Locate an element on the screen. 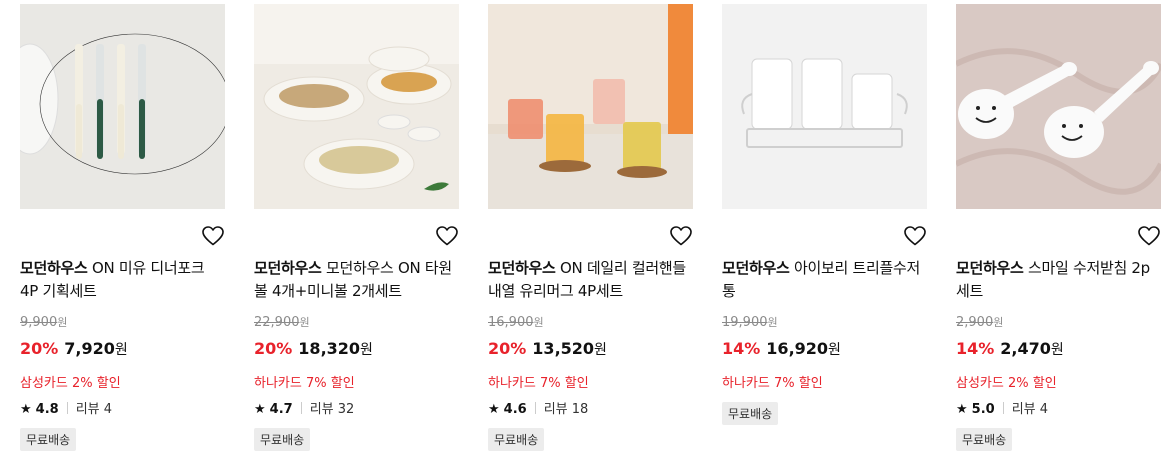 Image resolution: width=1165 pixels, height=466 pixels. sale-price: 16,920 is located at coordinates (797, 348).